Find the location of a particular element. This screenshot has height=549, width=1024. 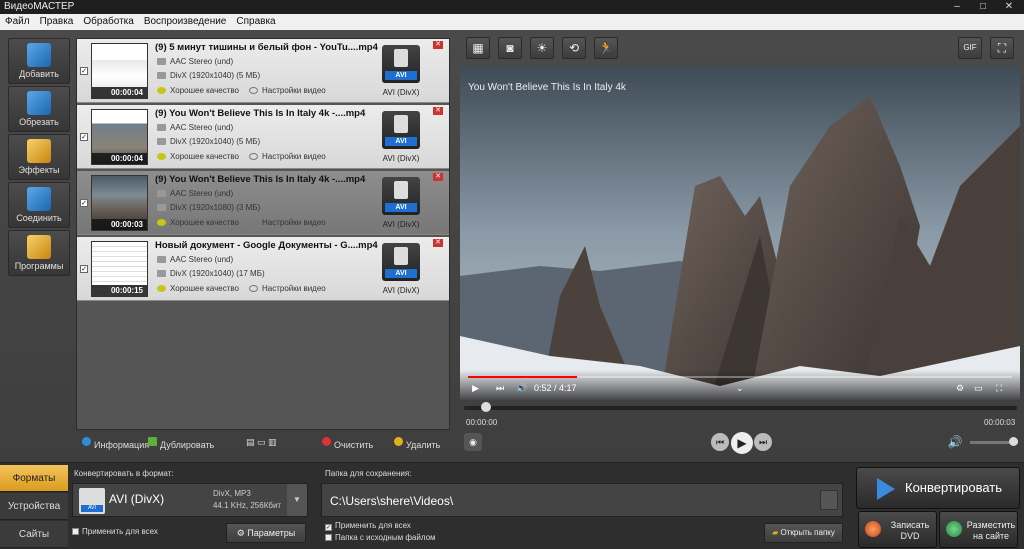

sidebar-item-add: Добавить is located at coordinates (39, 61).